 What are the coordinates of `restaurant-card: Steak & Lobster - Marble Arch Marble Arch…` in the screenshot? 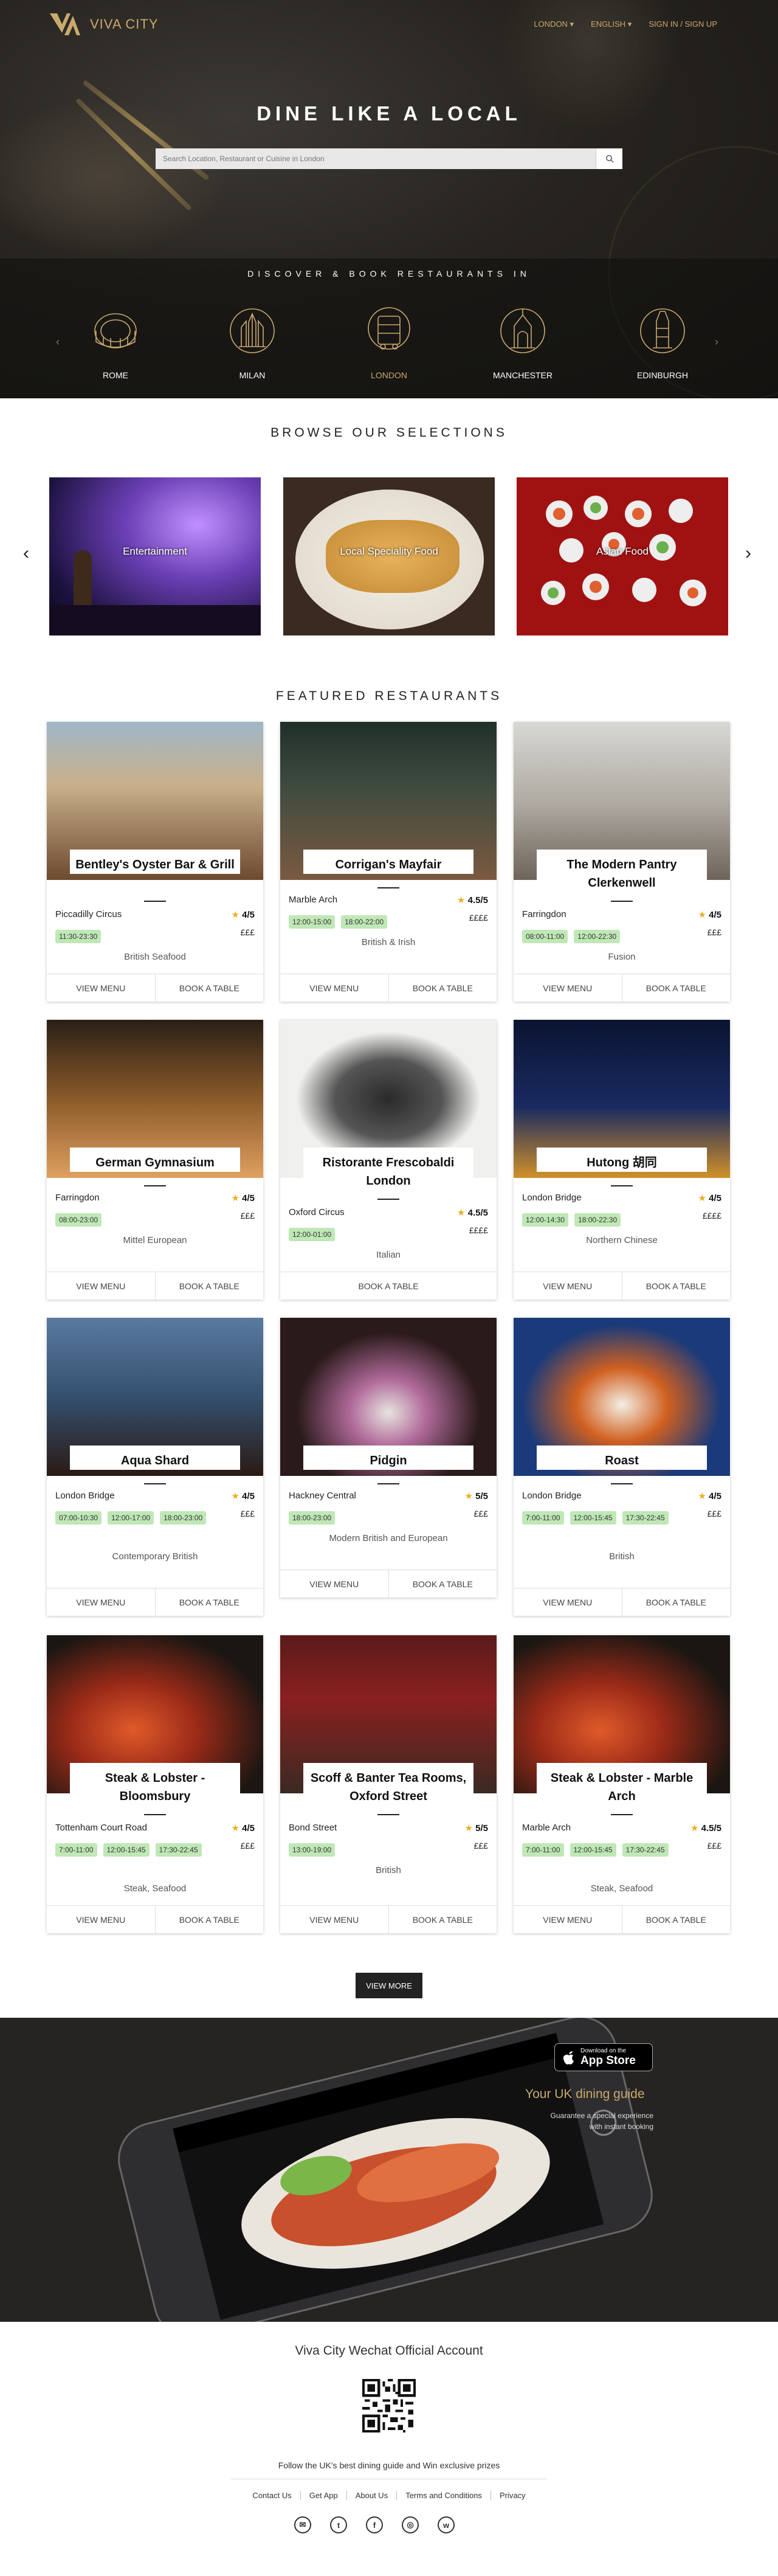 It's located at (622, 1784).